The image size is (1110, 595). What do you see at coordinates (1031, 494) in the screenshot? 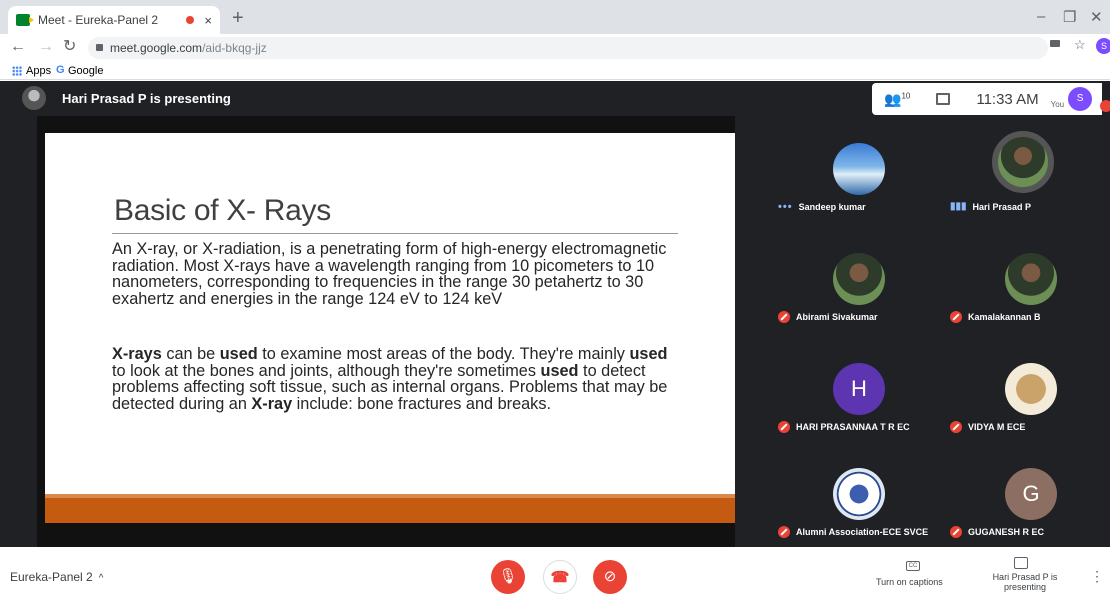
I see `participant-avatar: G` at bounding box center [1031, 494].